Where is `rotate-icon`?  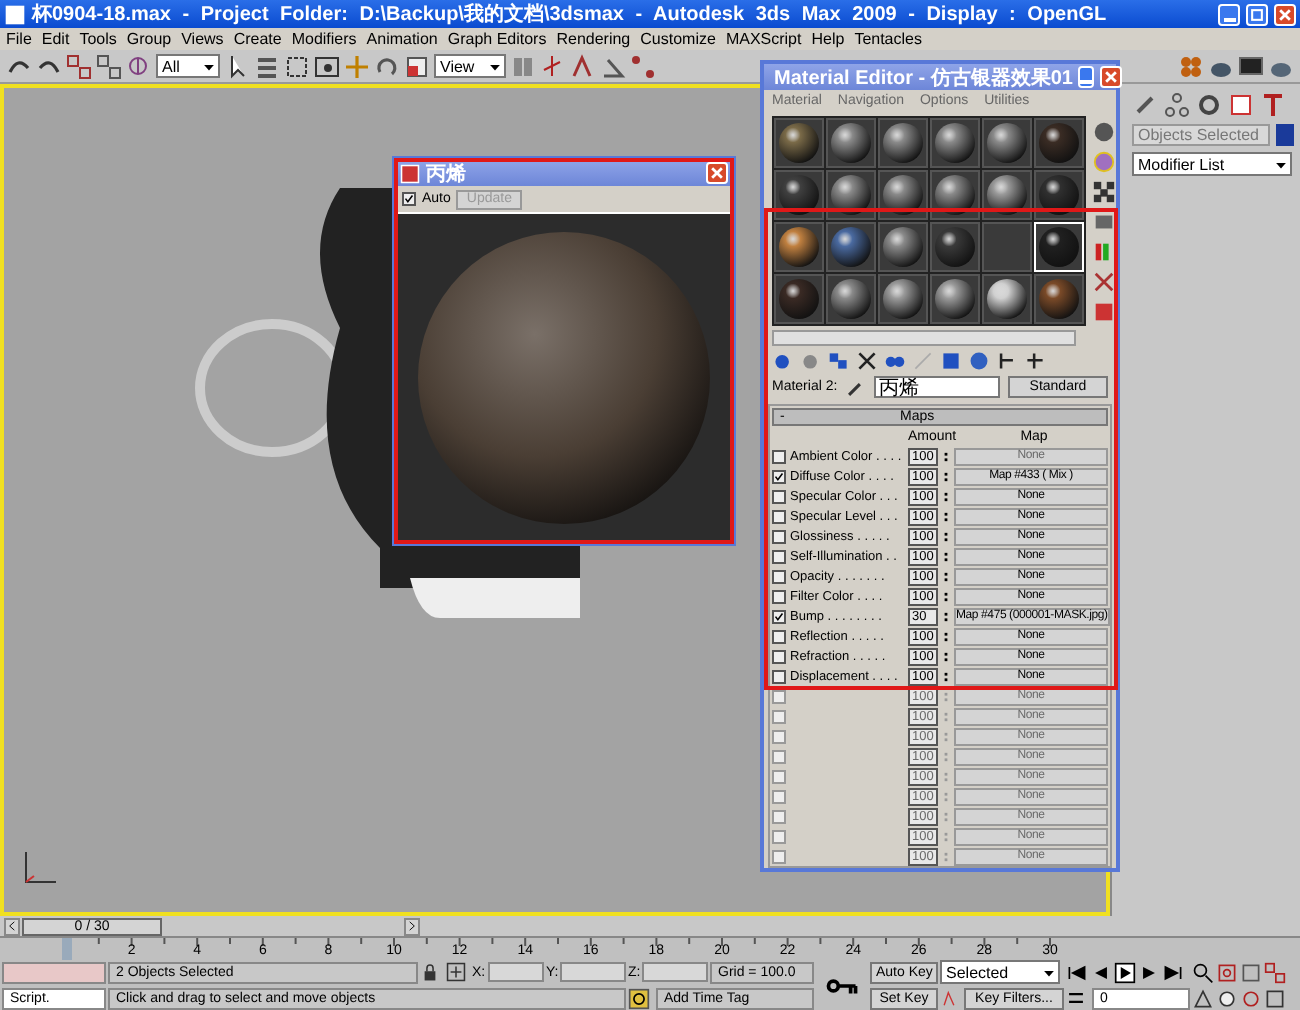
rotate-icon is located at coordinates (387, 66).